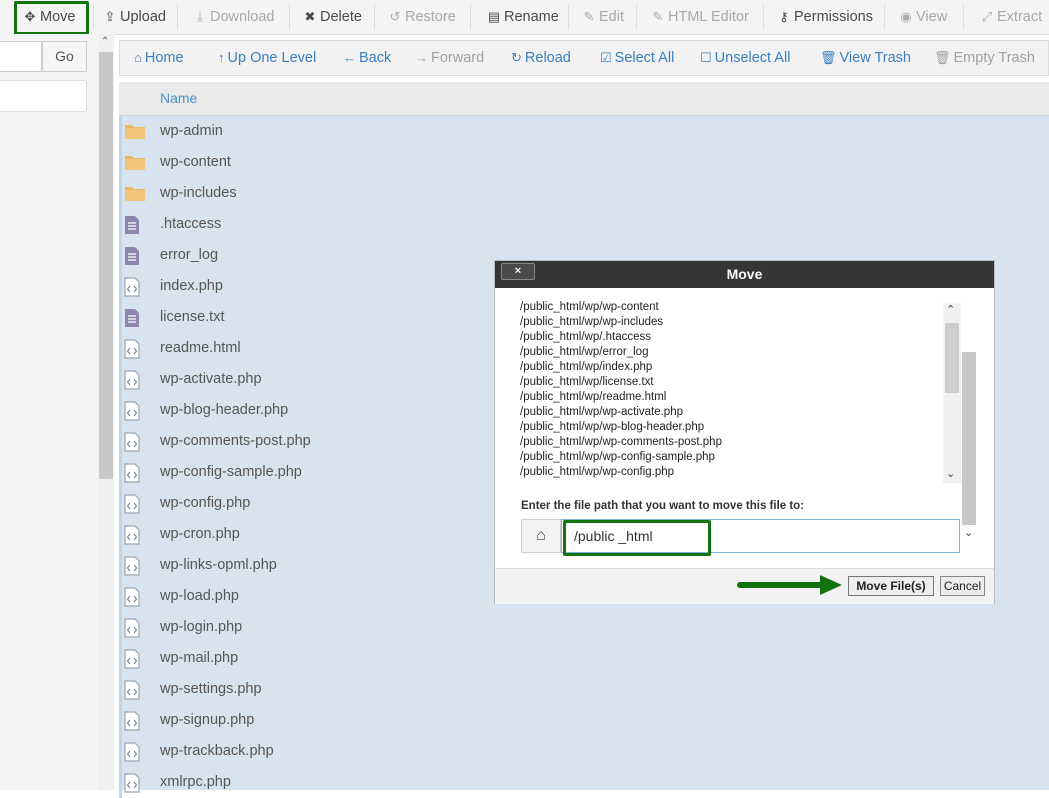 This screenshot has height=798, width=1049. Describe the element at coordinates (584, 658) in the screenshot. I see `table-row: wp-mail.php` at that location.